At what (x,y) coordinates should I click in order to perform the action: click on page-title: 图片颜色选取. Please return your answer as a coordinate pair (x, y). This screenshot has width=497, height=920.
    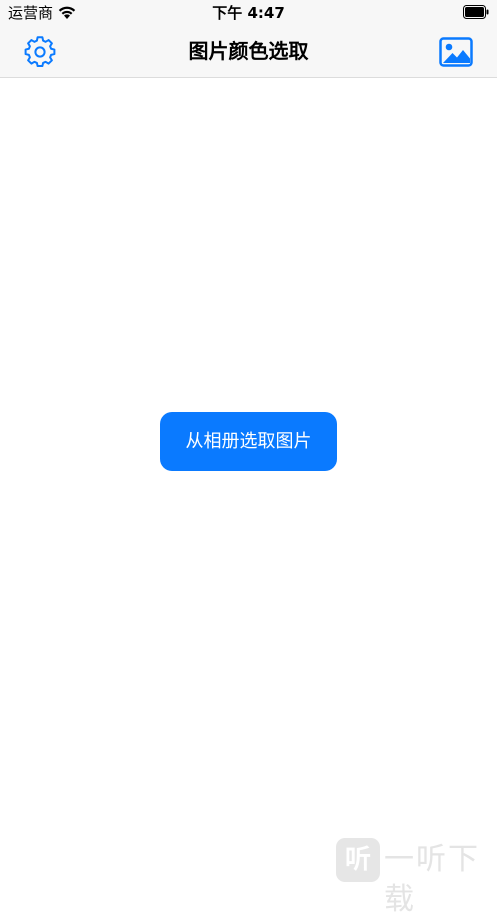
    Looking at the image, I should click on (248, 51).